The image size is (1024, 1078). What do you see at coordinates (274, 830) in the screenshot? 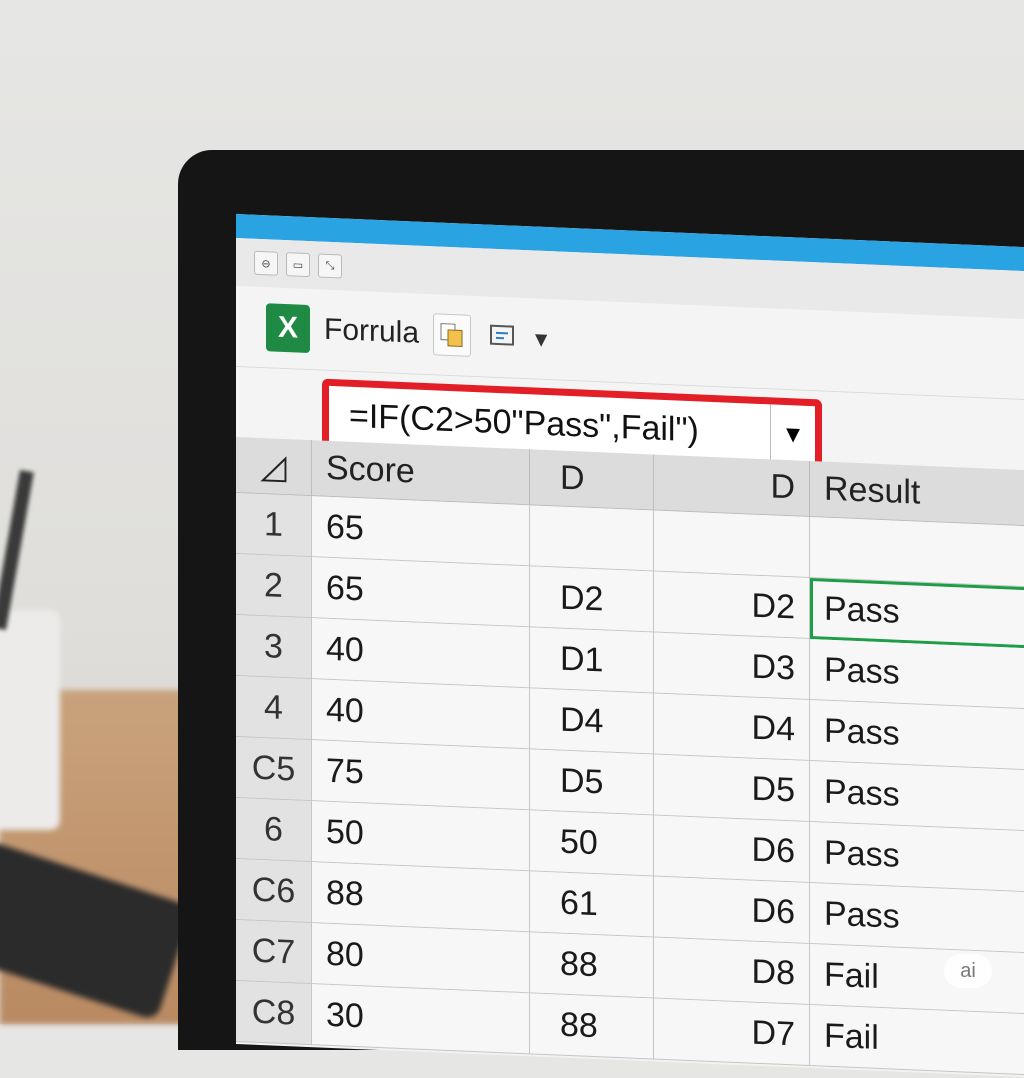
I see `row-header: 6` at bounding box center [274, 830].